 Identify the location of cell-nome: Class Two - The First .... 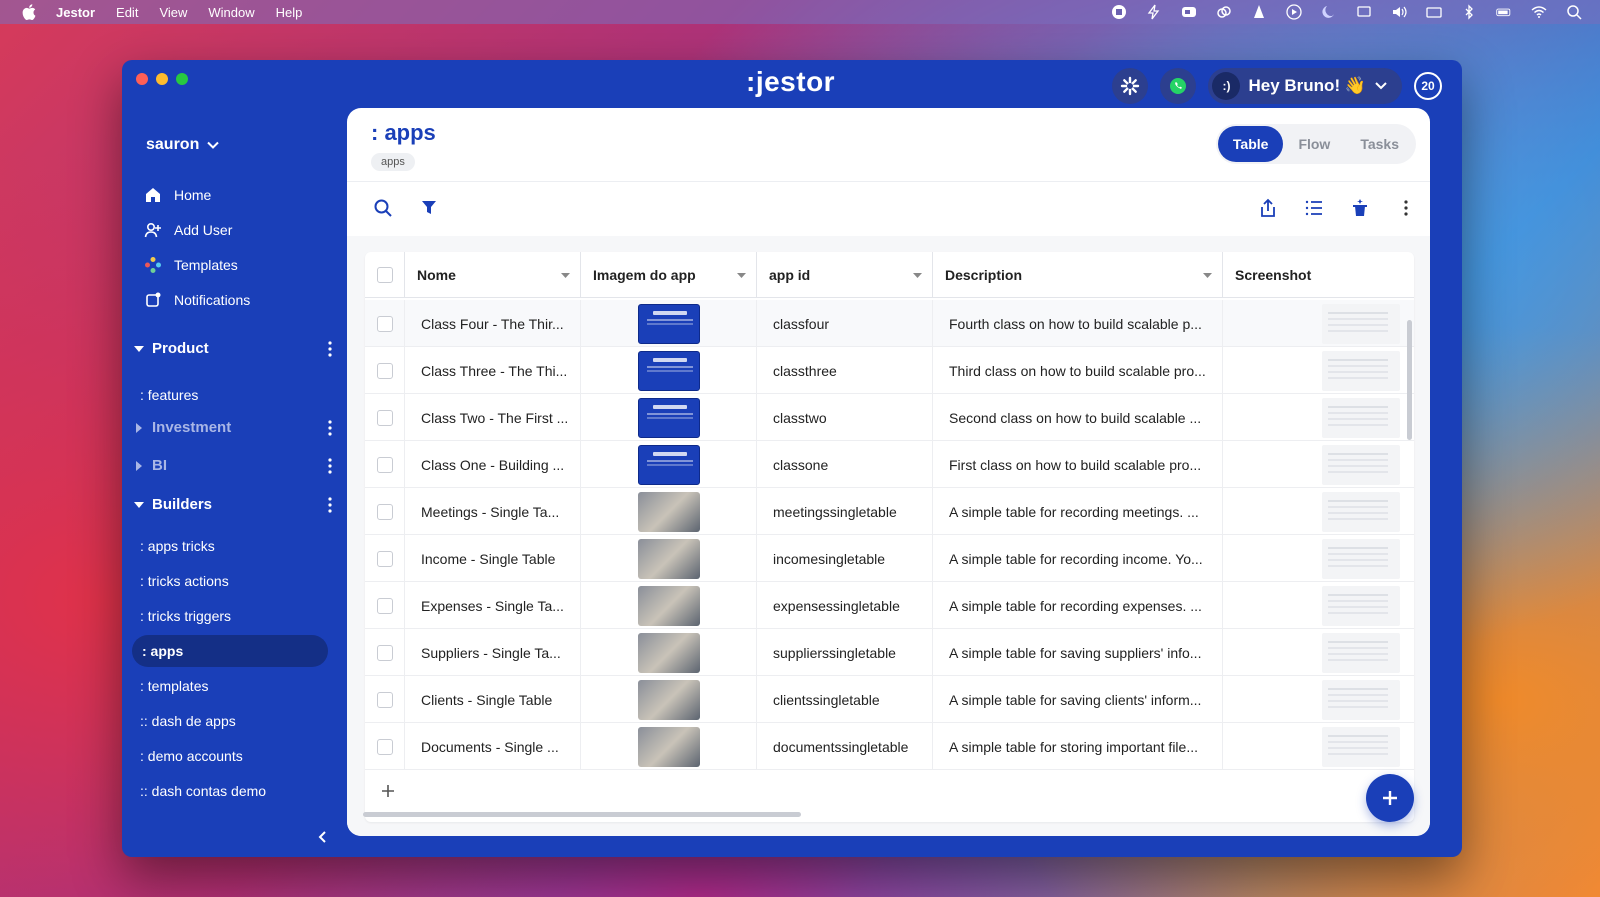
(493, 417).